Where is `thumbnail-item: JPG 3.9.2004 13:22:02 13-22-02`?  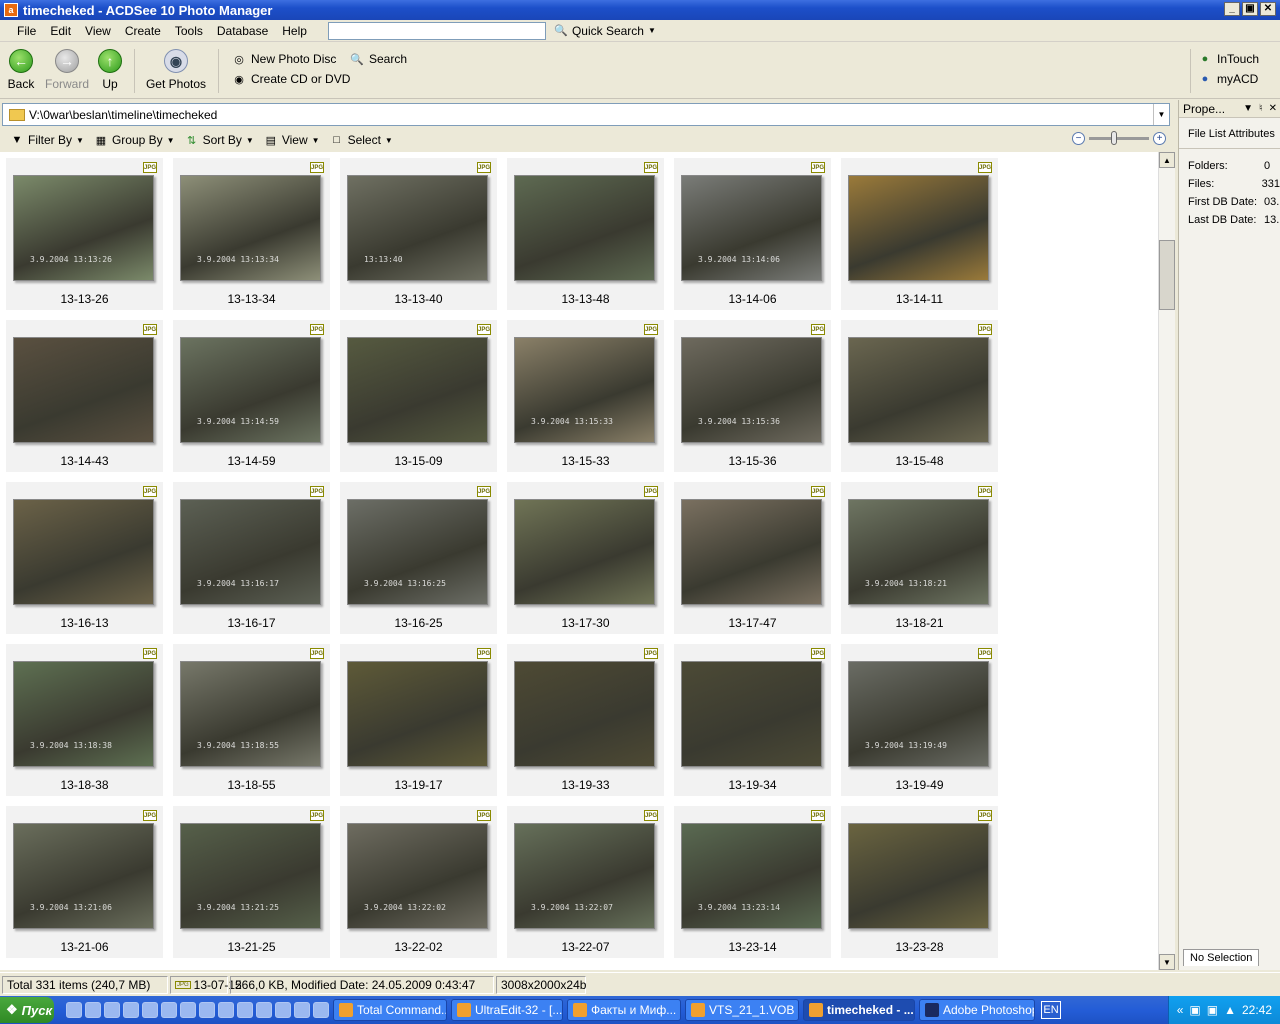 thumbnail-item: JPG 3.9.2004 13:22:02 13-22-02 is located at coordinates (418, 882).